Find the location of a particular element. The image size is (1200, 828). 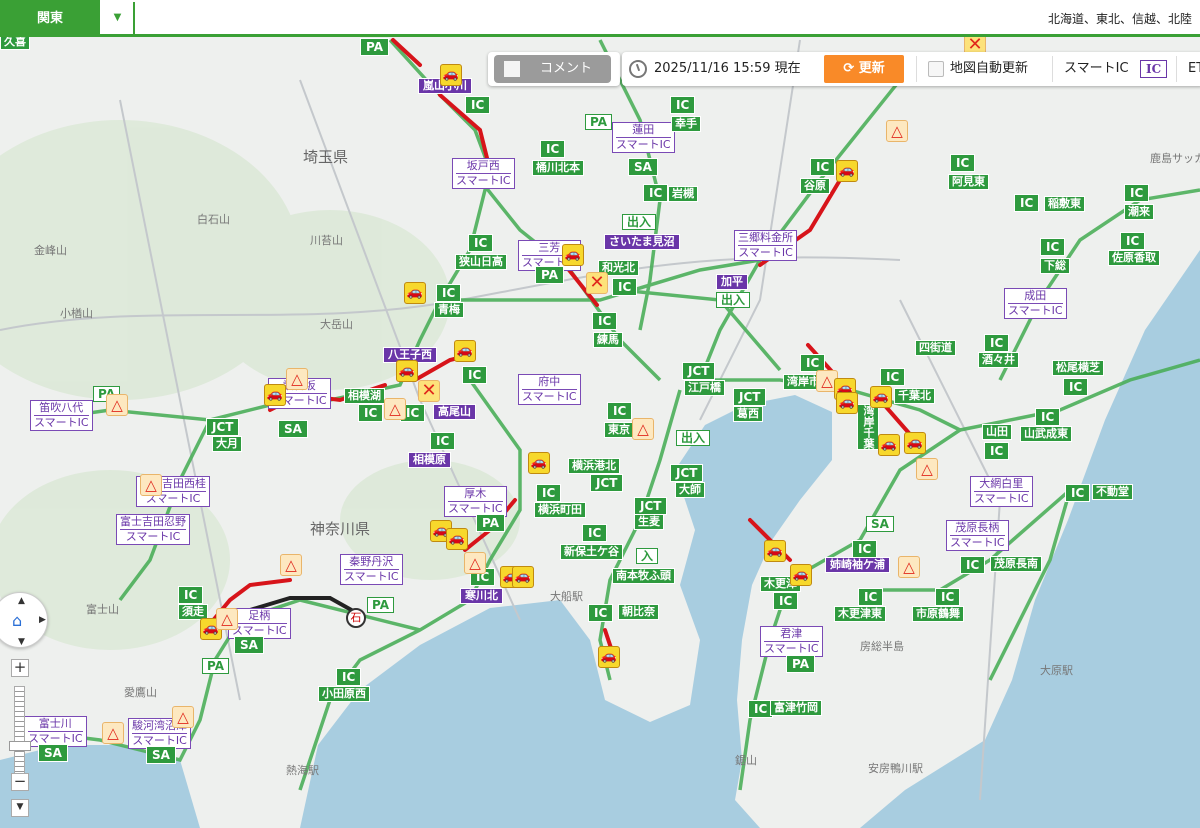

smart-ic-marker: 君津 スマートIC is located at coordinates (791, 641).